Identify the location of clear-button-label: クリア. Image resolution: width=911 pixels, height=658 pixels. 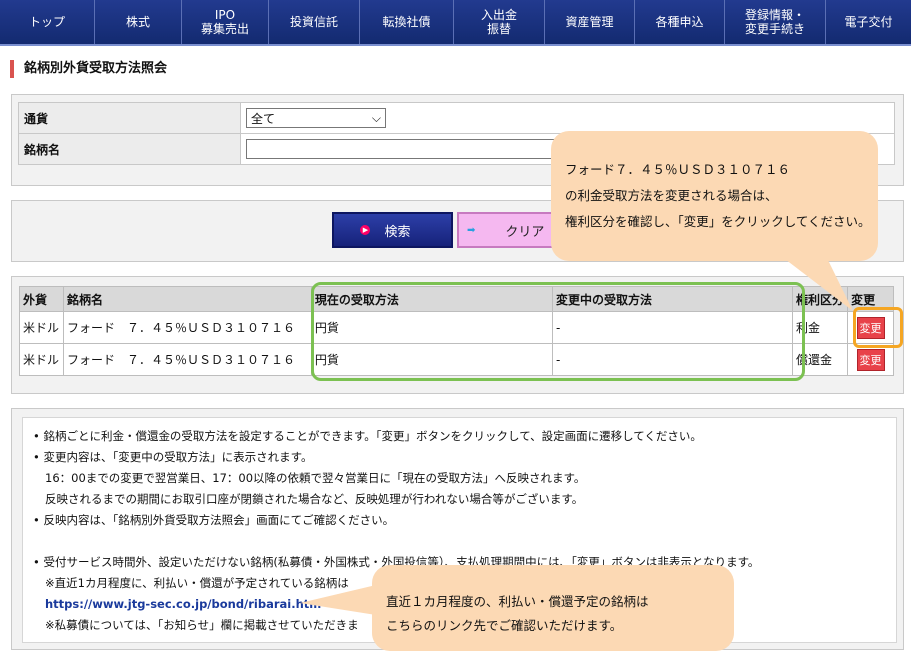
(525, 232).